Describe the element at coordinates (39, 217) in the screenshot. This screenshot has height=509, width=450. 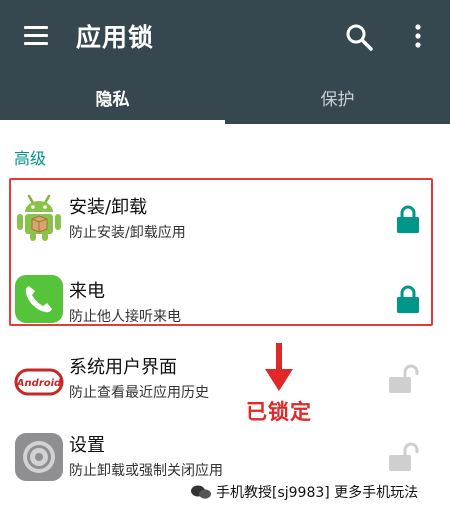
I see `android-icon` at that location.